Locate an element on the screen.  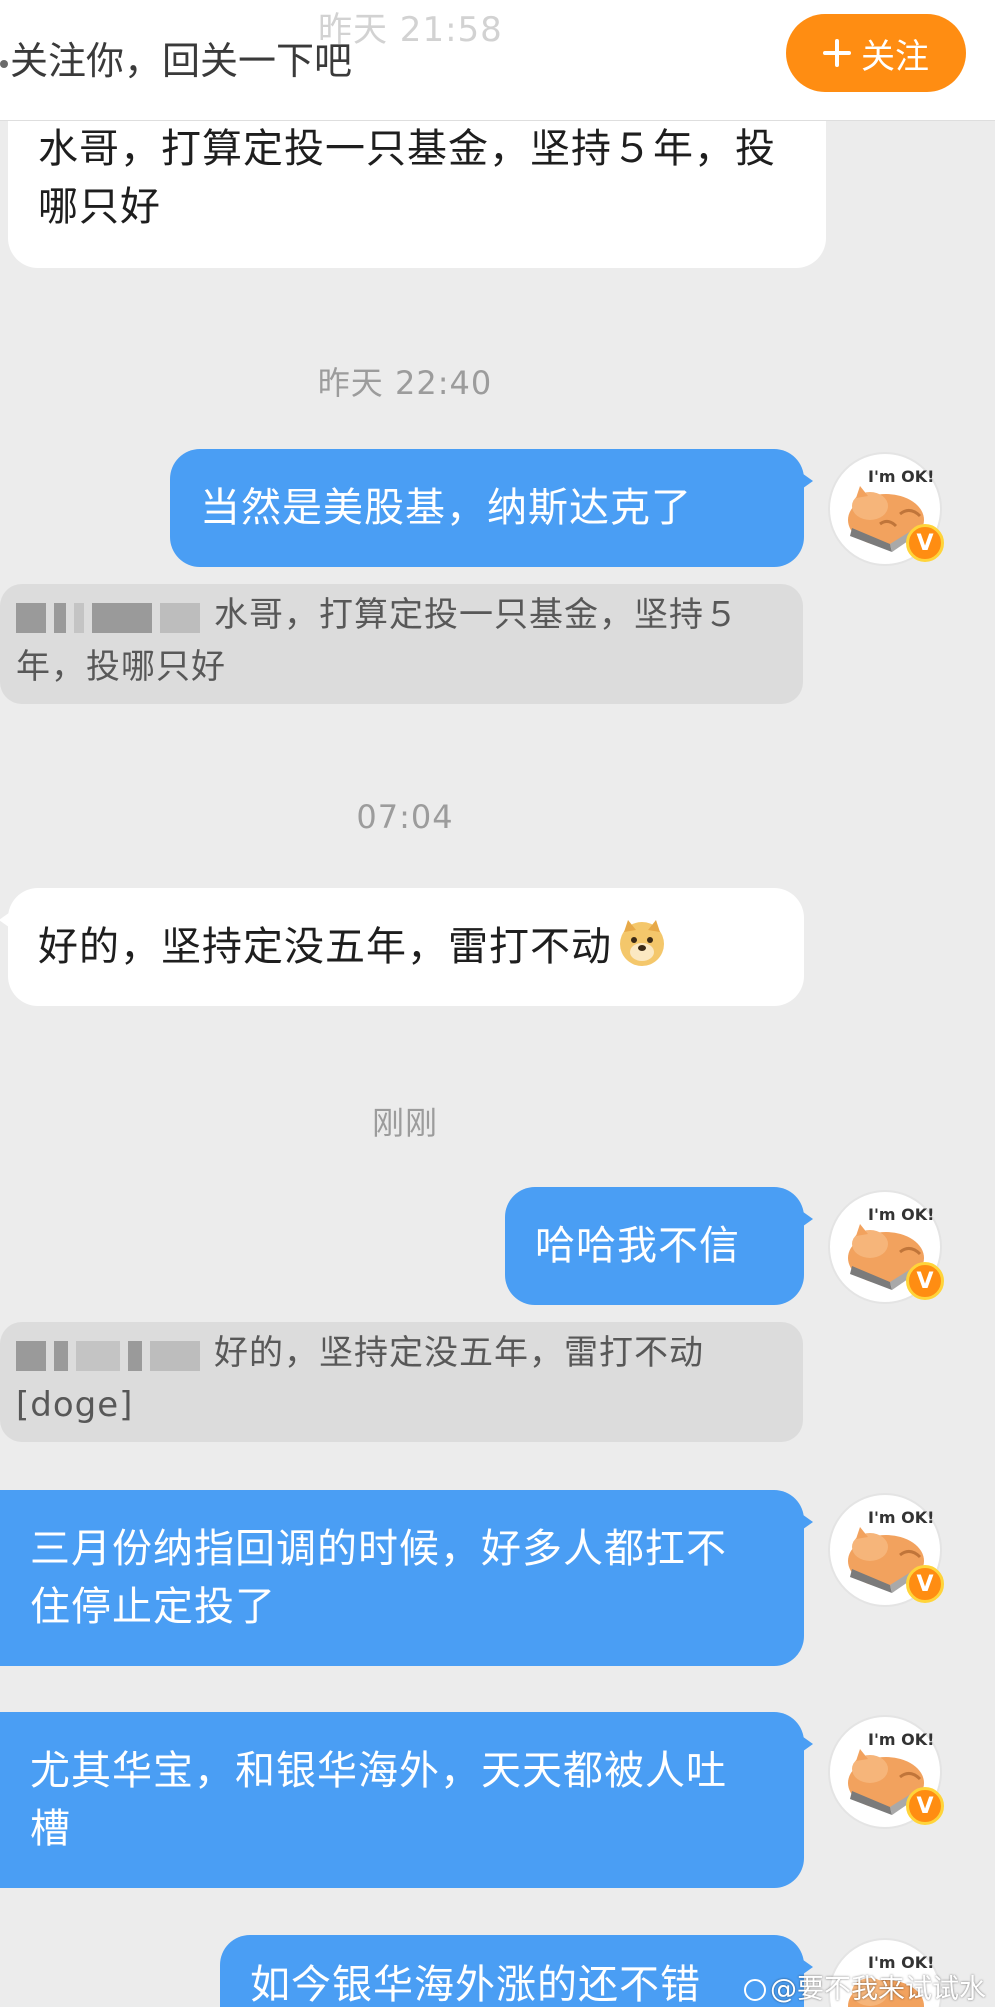
message-text: 水哥，打算定投一只基金，坚持５年，投哪只好 is located at coordinates (407, 178).